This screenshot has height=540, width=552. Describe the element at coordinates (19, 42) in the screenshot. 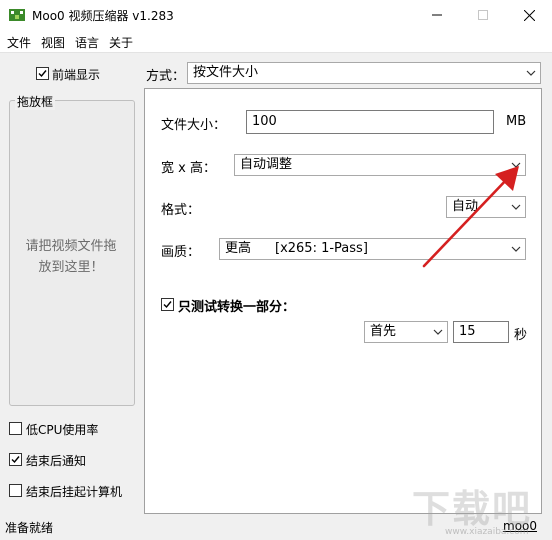

I see `menu-file: 文件` at that location.